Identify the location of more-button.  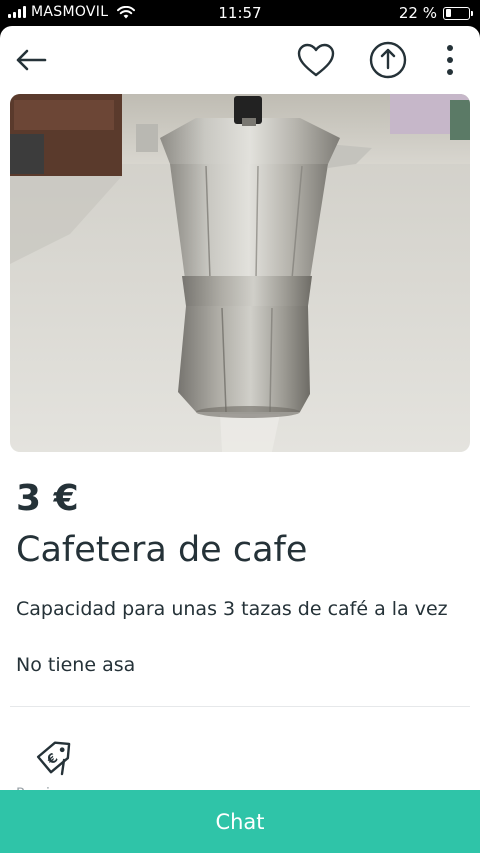
(450, 60).